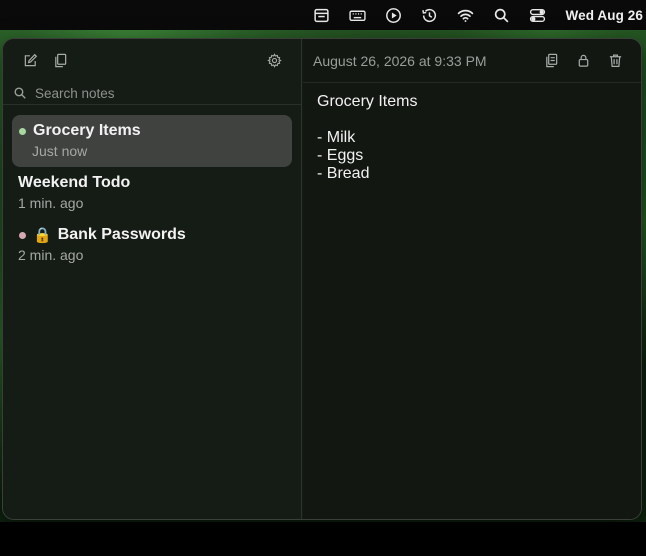  Describe the element at coordinates (42, 235) in the screenshot. I see `lock-icon: 🔒` at that location.